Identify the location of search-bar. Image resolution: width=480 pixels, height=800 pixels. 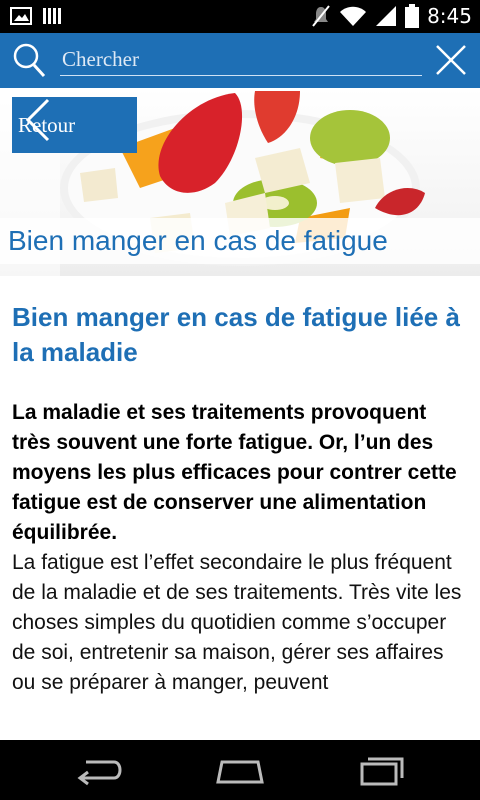
(240, 60).